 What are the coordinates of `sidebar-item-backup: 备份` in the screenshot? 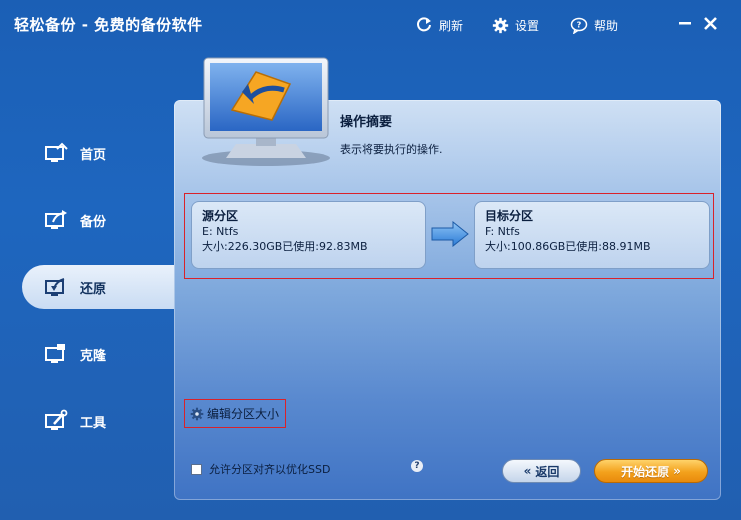 It's located at (102, 220).